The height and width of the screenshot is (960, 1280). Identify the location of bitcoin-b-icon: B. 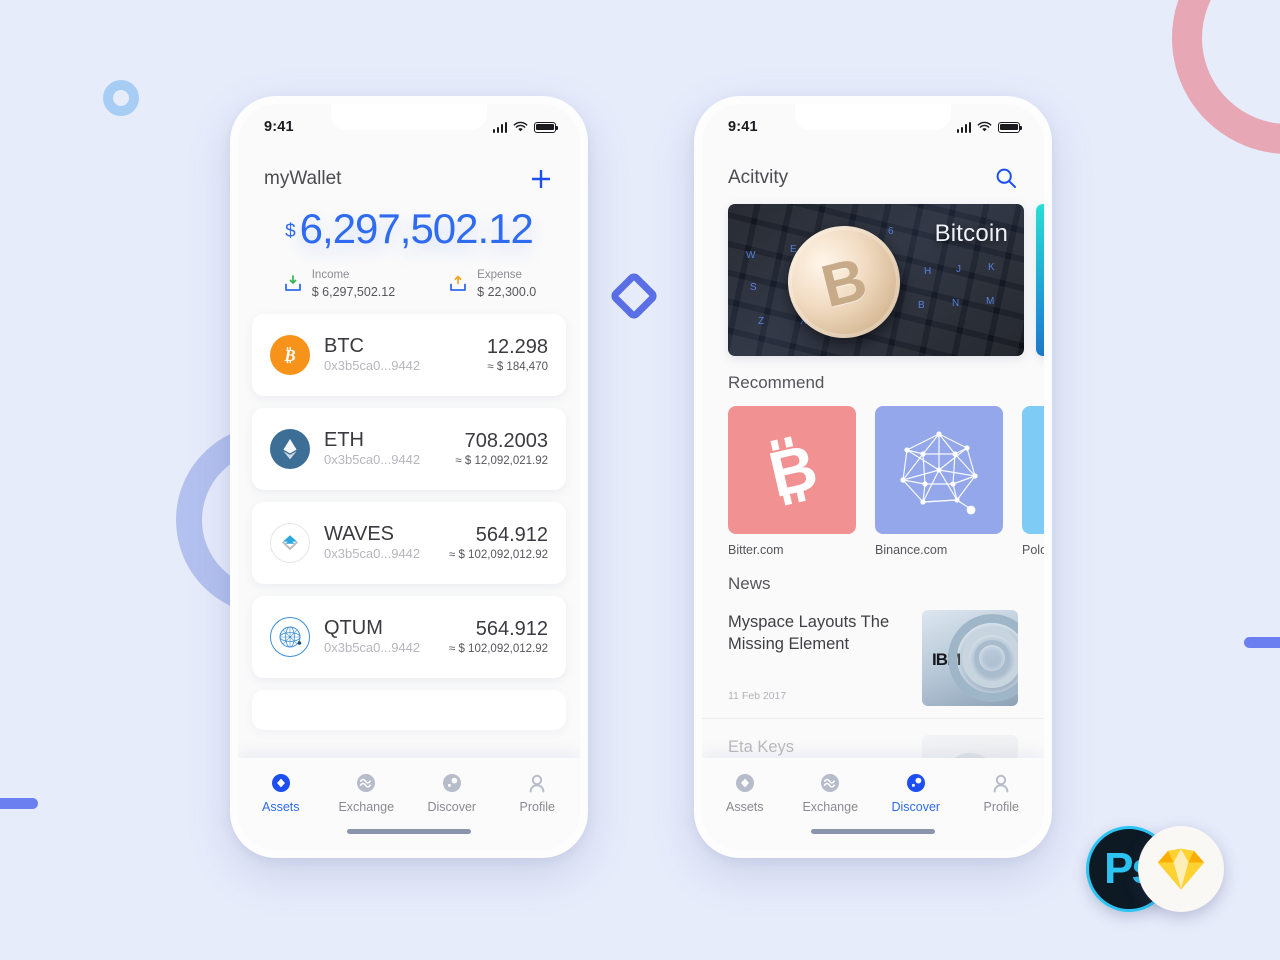
(792, 470).